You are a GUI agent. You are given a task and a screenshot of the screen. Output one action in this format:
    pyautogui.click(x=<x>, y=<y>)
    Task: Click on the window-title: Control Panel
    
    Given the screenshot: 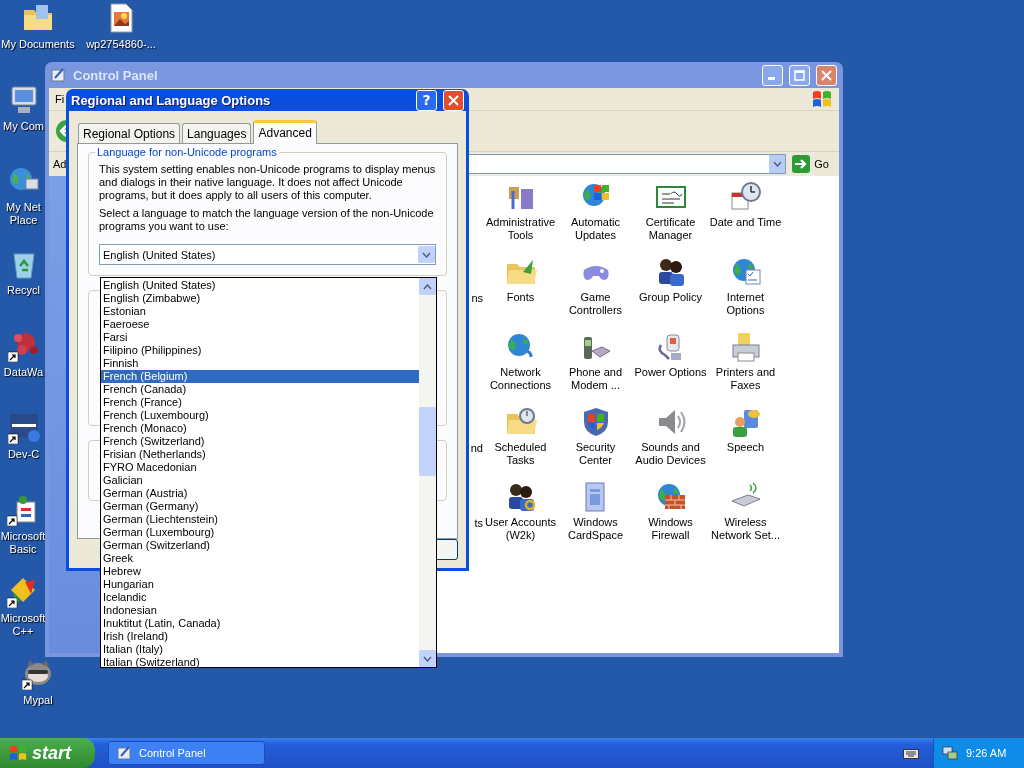 What is the action you would take?
    pyautogui.click(x=116, y=75)
    